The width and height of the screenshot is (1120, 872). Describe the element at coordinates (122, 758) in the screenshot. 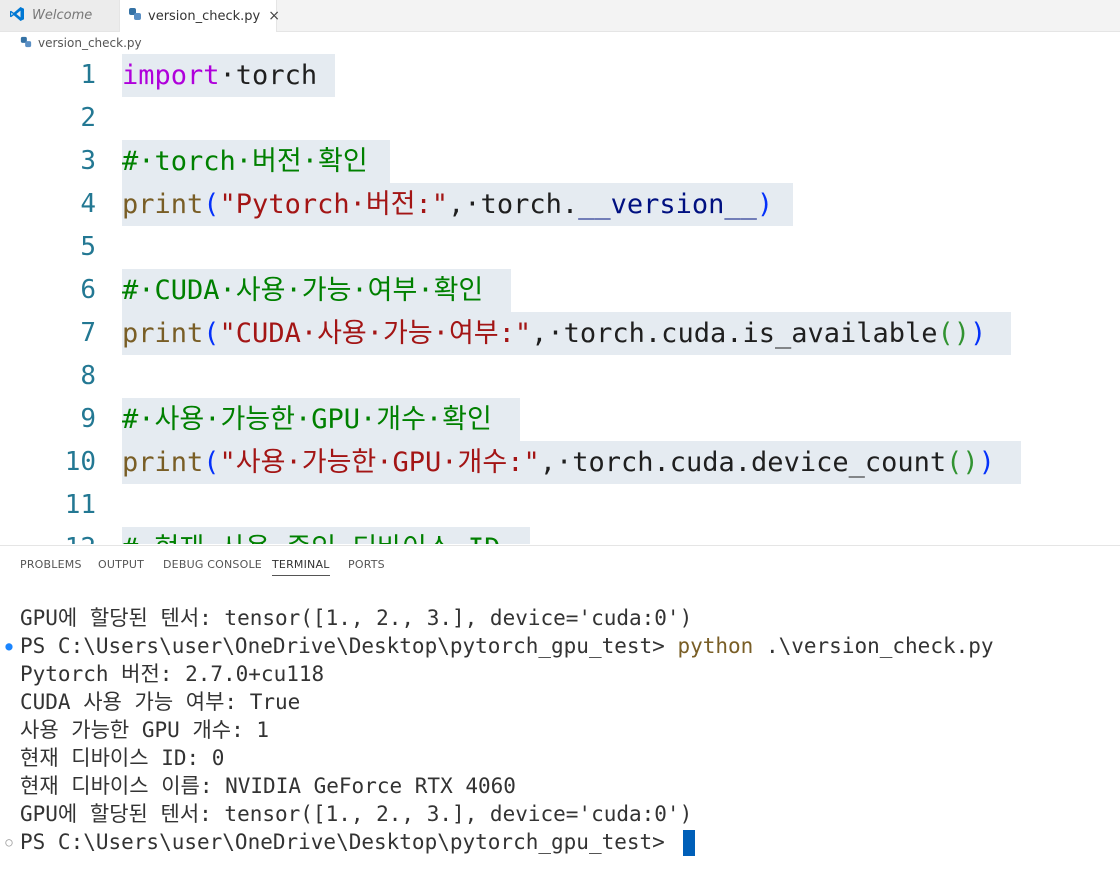

I see `terminal-line: 현재 디바이스 ID: 0` at that location.